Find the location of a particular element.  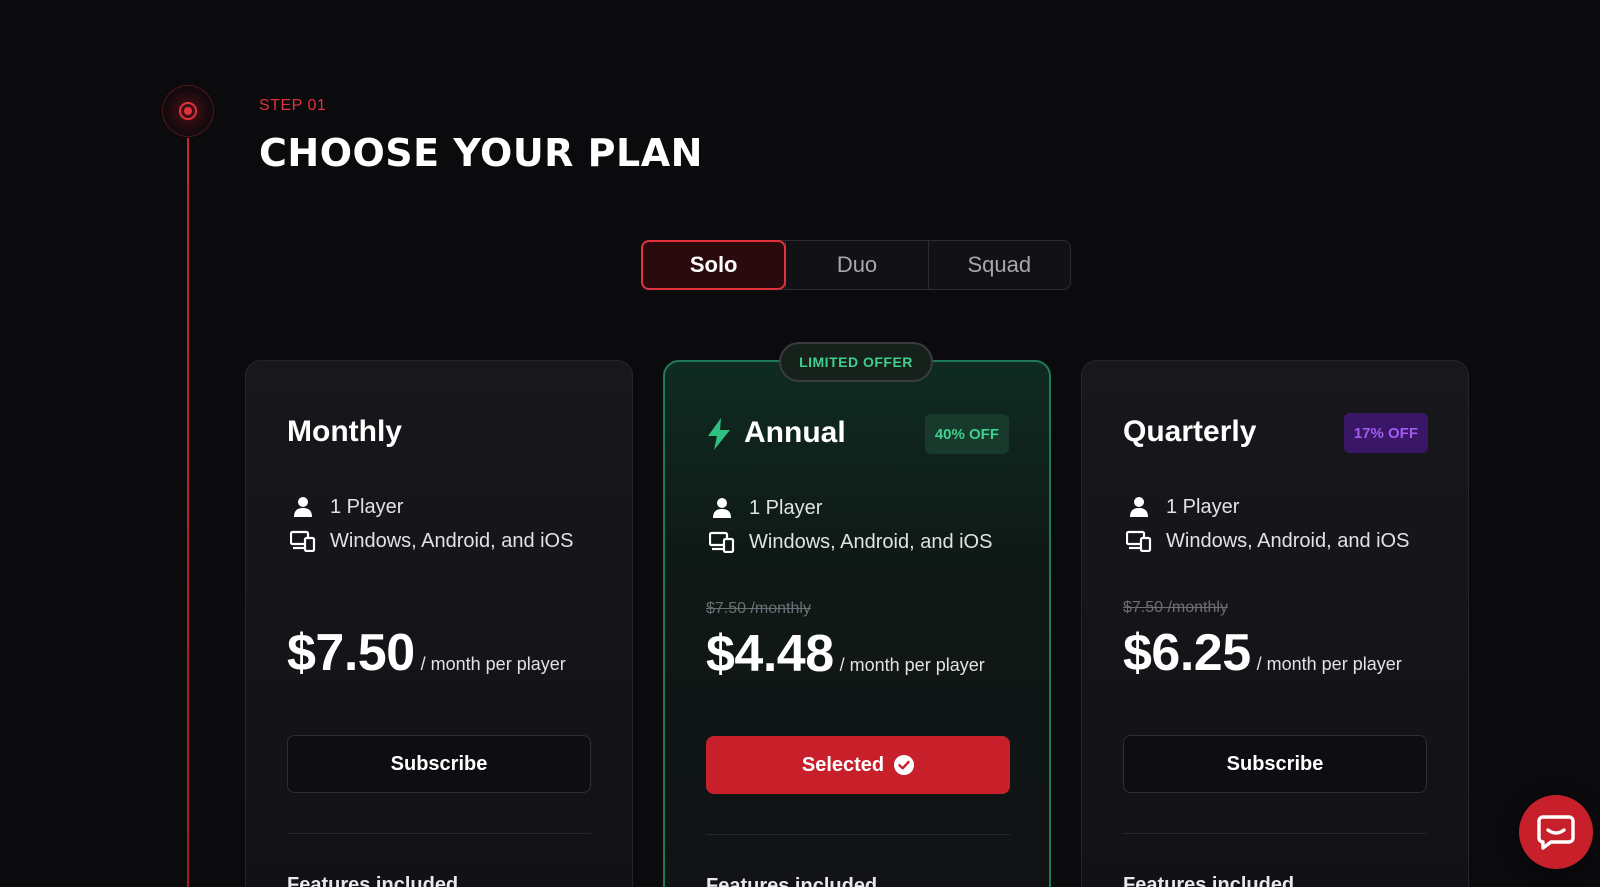

page-title: CHOOSE YOUR PLAN is located at coordinates (481, 153).